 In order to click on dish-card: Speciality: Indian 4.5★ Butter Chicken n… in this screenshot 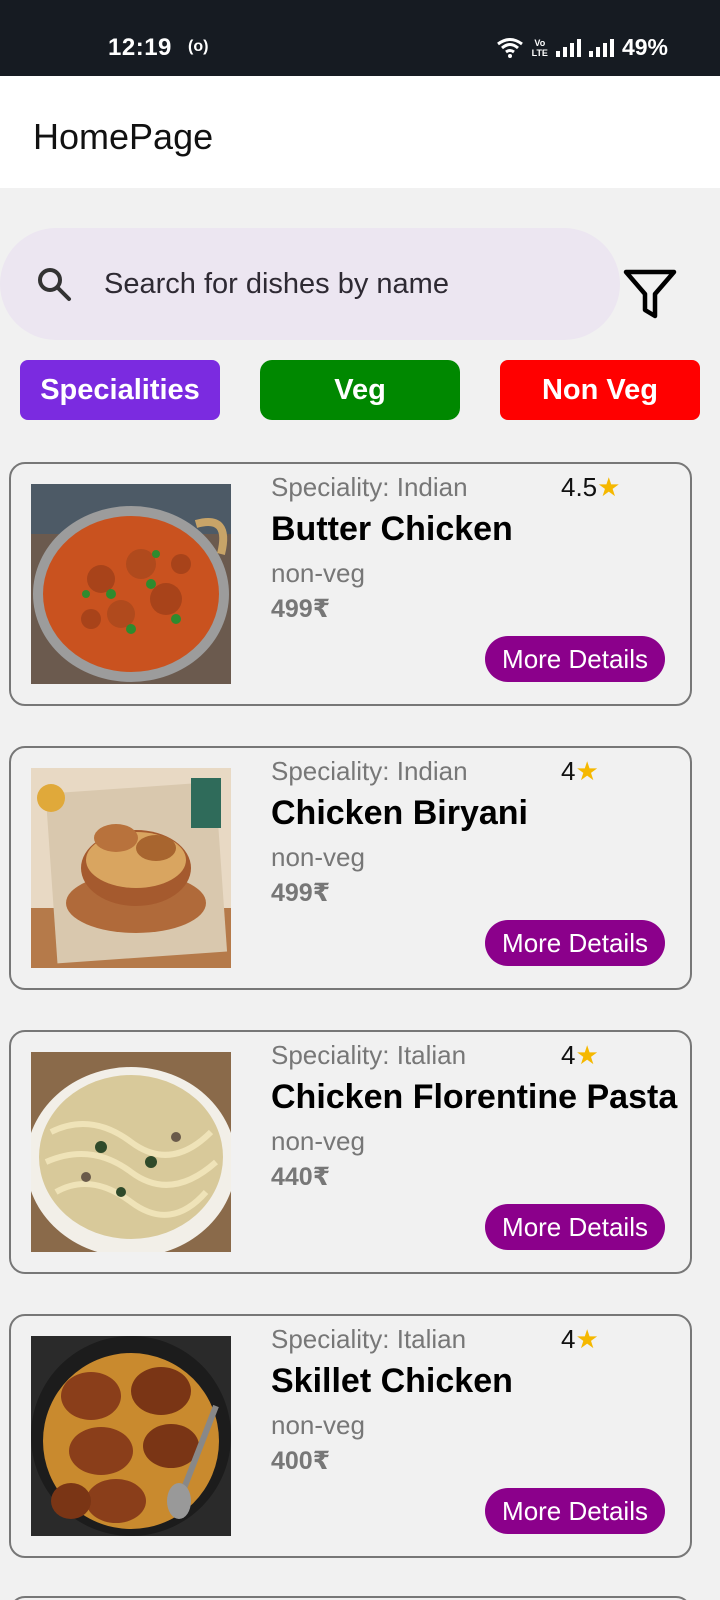, I will do `click(350, 584)`.